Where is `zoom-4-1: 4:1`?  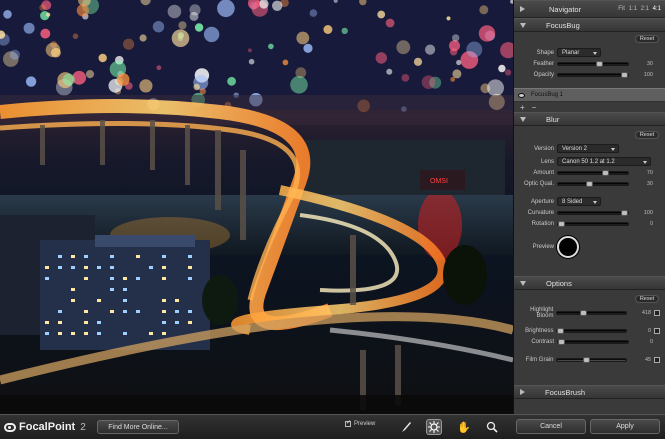 zoom-4-1: 4:1 is located at coordinates (657, 9).